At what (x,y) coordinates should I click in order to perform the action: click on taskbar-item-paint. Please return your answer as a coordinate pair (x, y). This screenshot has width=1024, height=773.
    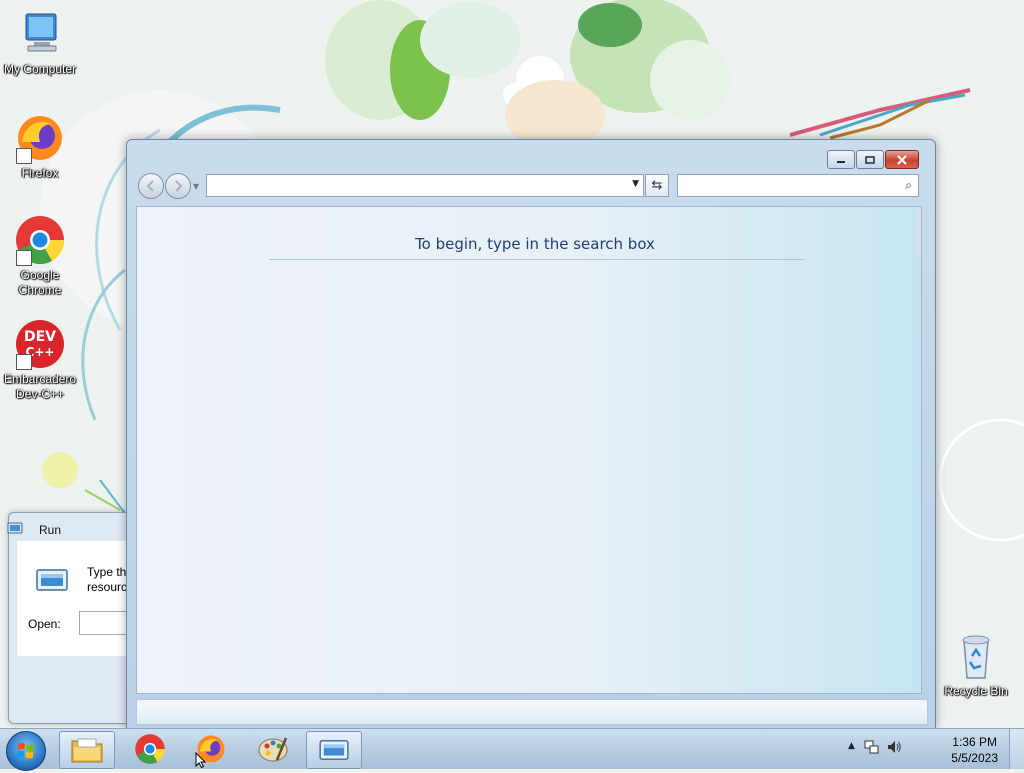
    Looking at the image, I should click on (273, 749).